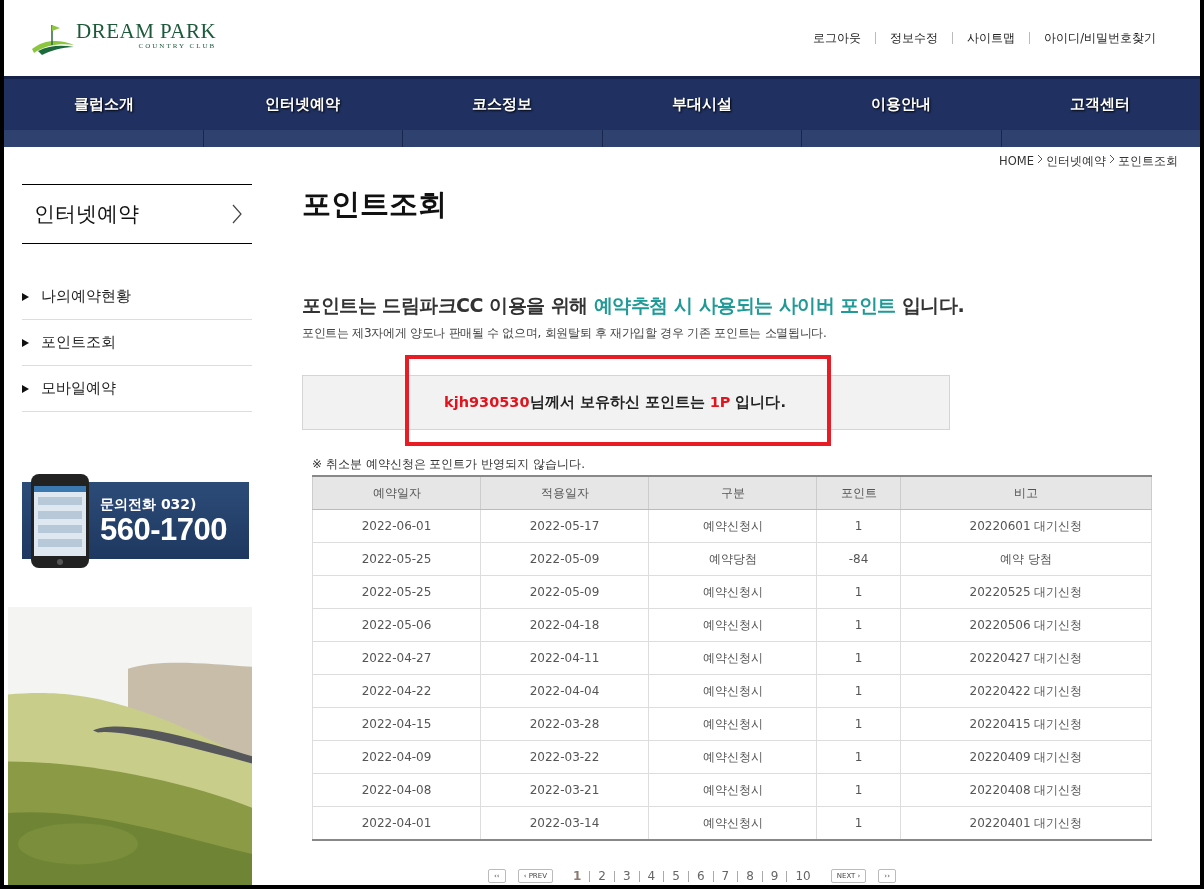 The width and height of the screenshot is (1204, 889). Describe the element at coordinates (564, 625) in the screenshot. I see `table-cell: 2022-04-18` at that location.